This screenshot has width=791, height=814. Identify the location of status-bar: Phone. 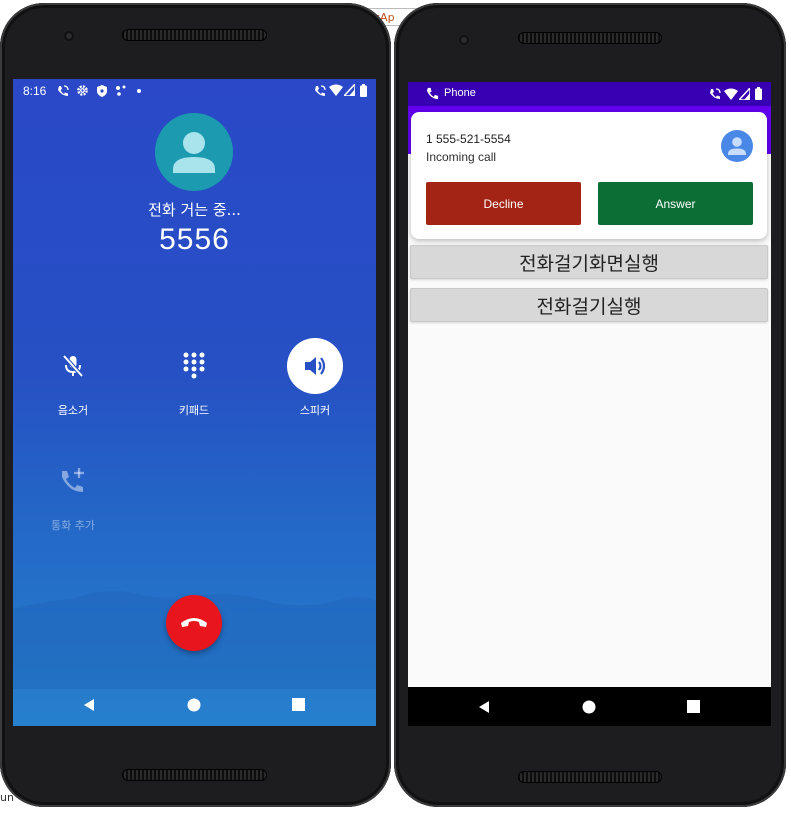
(589, 94).